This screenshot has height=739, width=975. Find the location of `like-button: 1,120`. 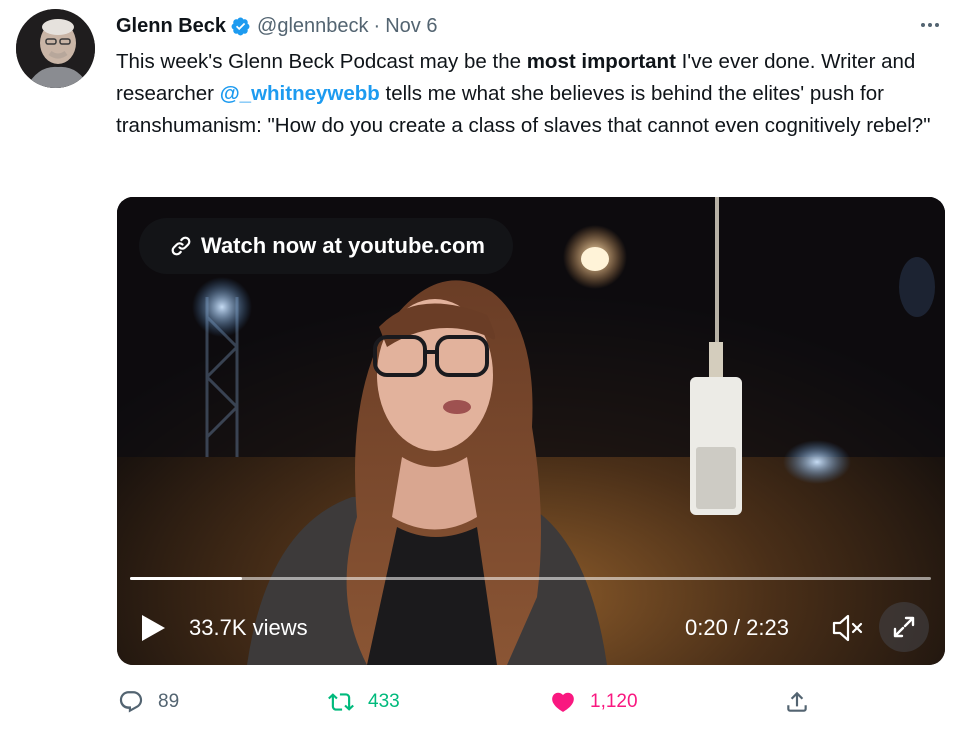

like-button: 1,120 is located at coordinates (594, 702).